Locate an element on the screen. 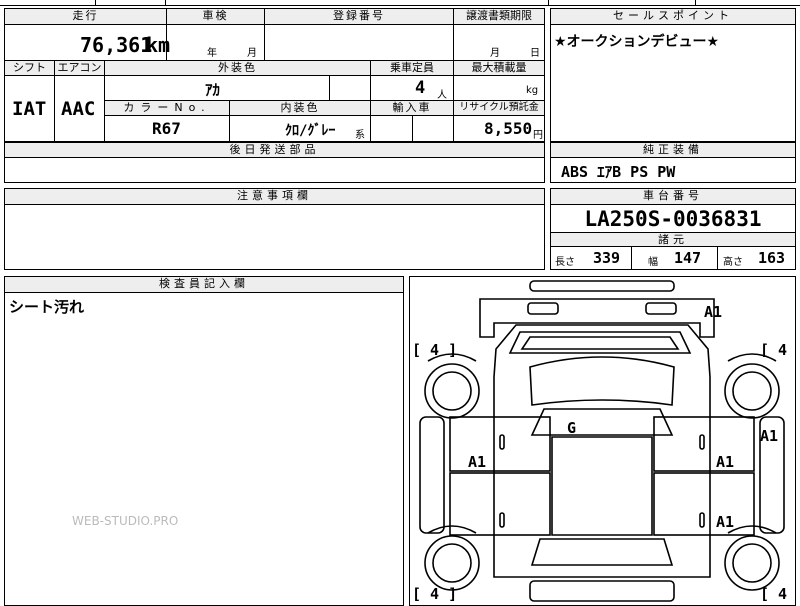 This screenshot has width=800, height=606. sales-point-text: ★オークションデビュー★ is located at coordinates (637, 42).